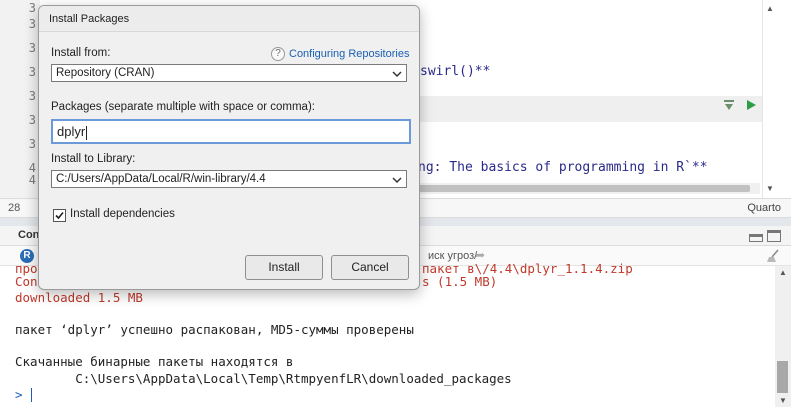  What do you see at coordinates (19, 394) in the screenshot?
I see `console-prompt: >` at bounding box center [19, 394].